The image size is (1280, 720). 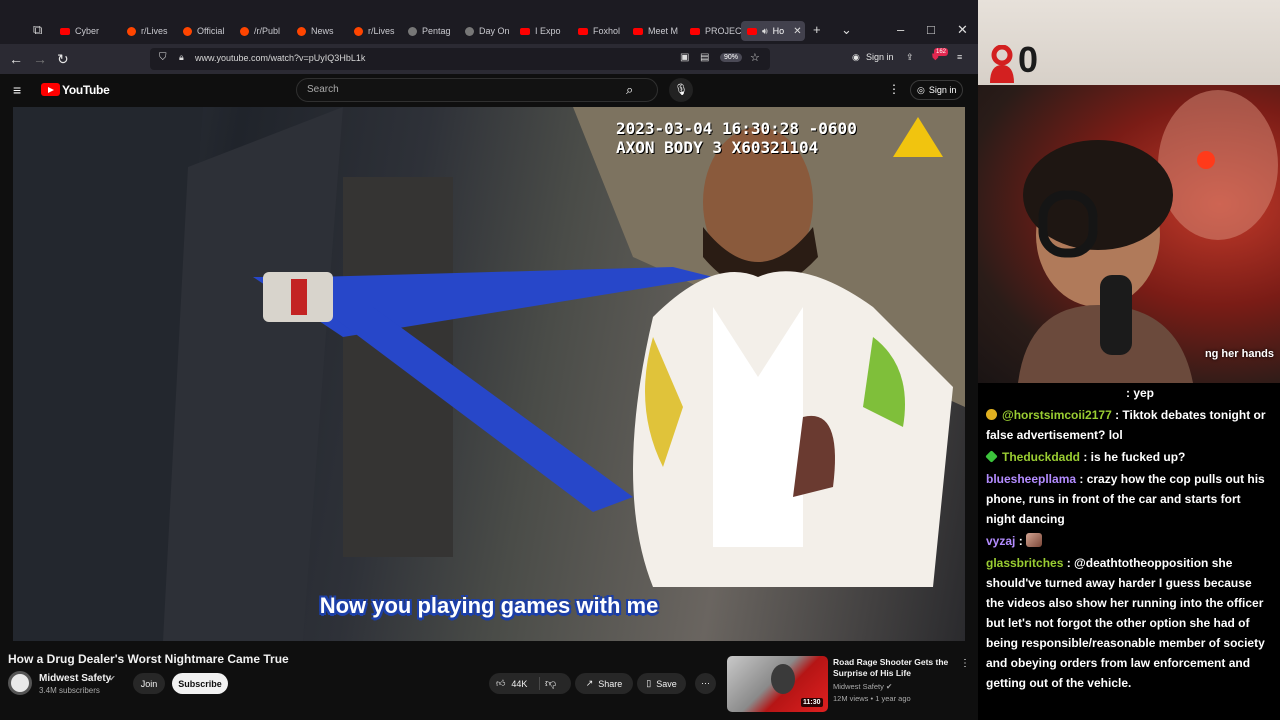 I want to click on channel-avatar, so click(x=20, y=683).